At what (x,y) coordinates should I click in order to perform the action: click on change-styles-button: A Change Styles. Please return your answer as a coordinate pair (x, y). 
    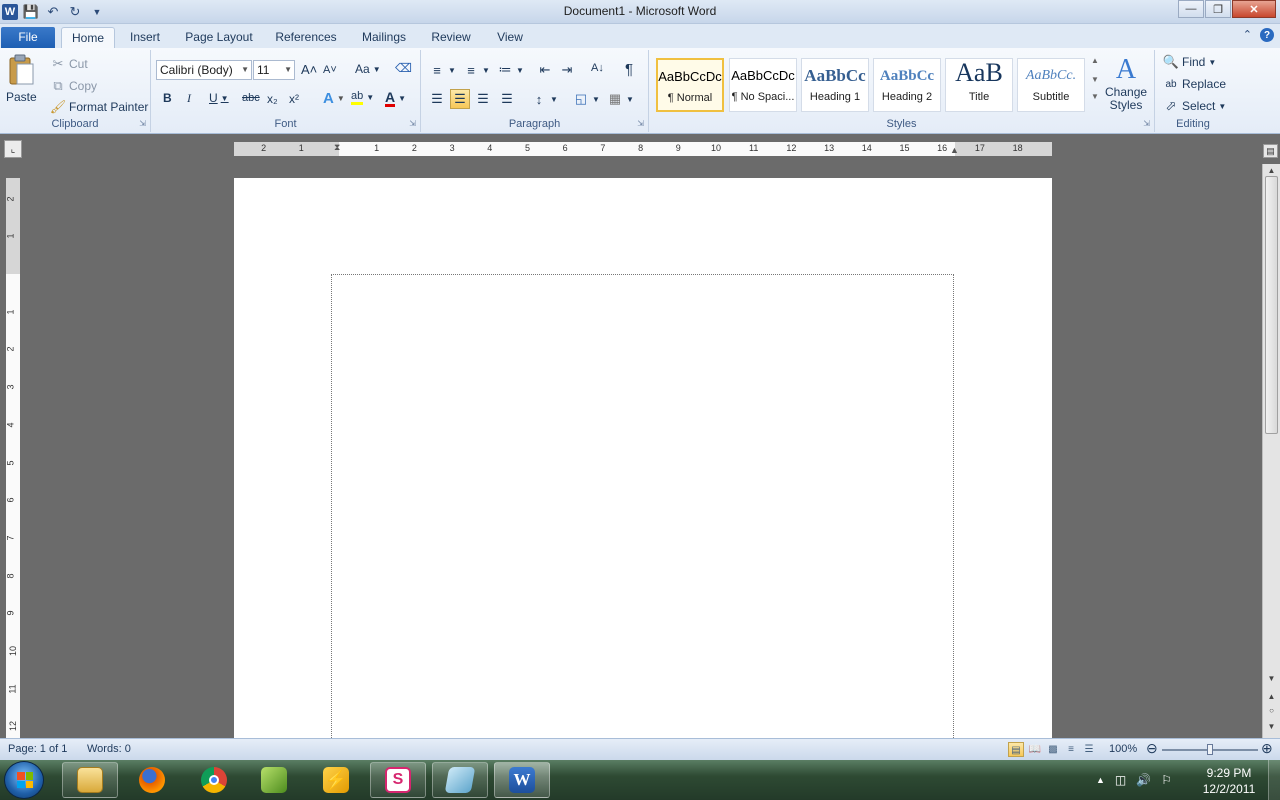
    Looking at the image, I should click on (1126, 83).